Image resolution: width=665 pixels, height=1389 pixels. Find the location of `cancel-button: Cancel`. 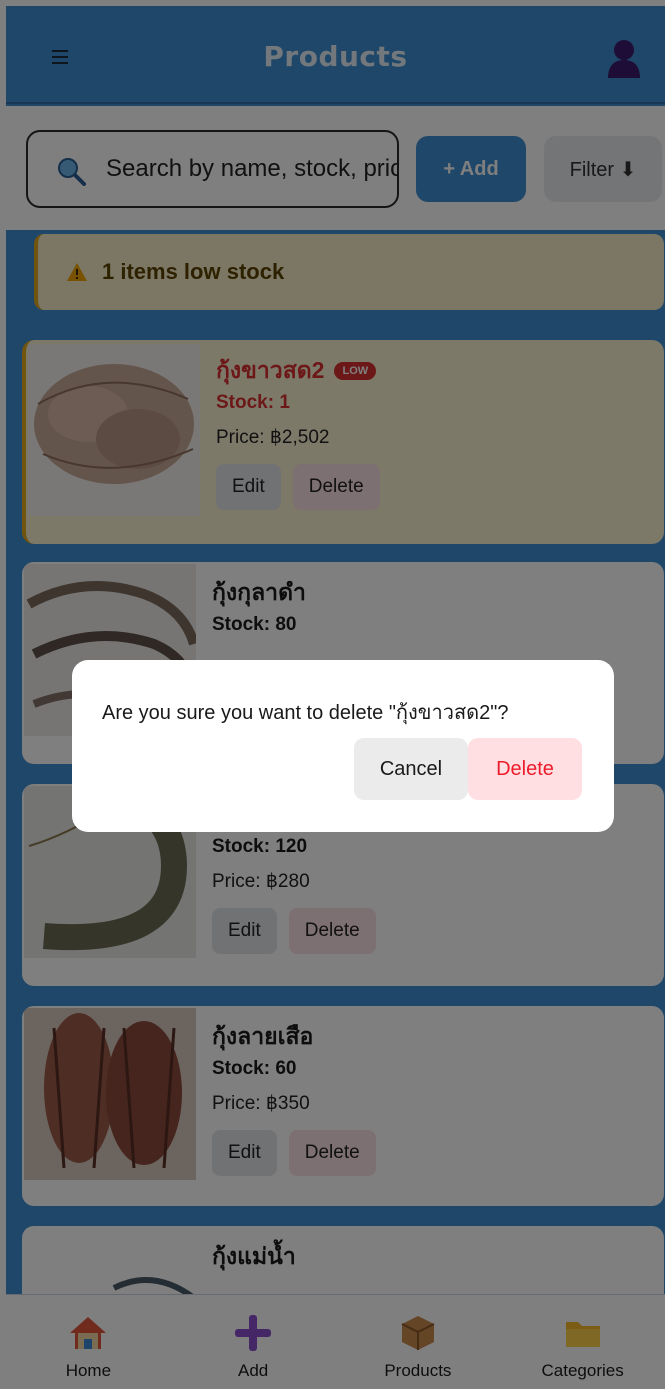

cancel-button: Cancel is located at coordinates (411, 769).